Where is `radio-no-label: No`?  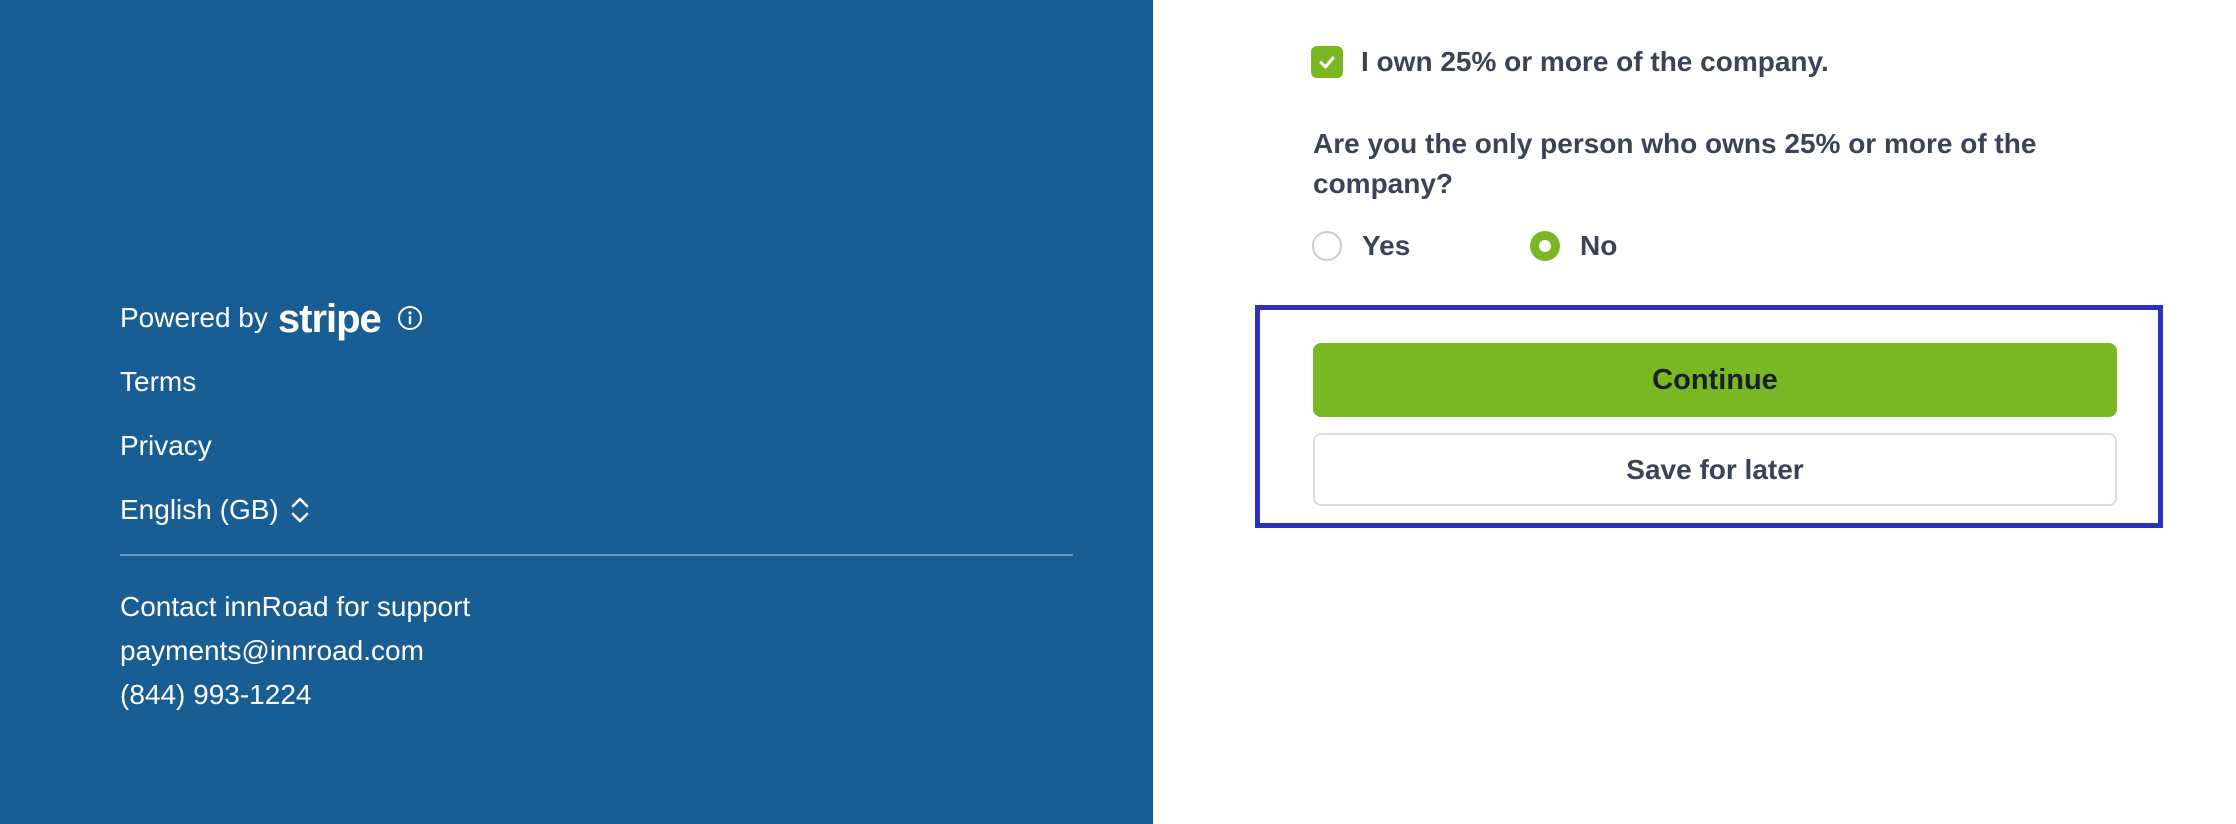 radio-no-label: No is located at coordinates (1599, 245).